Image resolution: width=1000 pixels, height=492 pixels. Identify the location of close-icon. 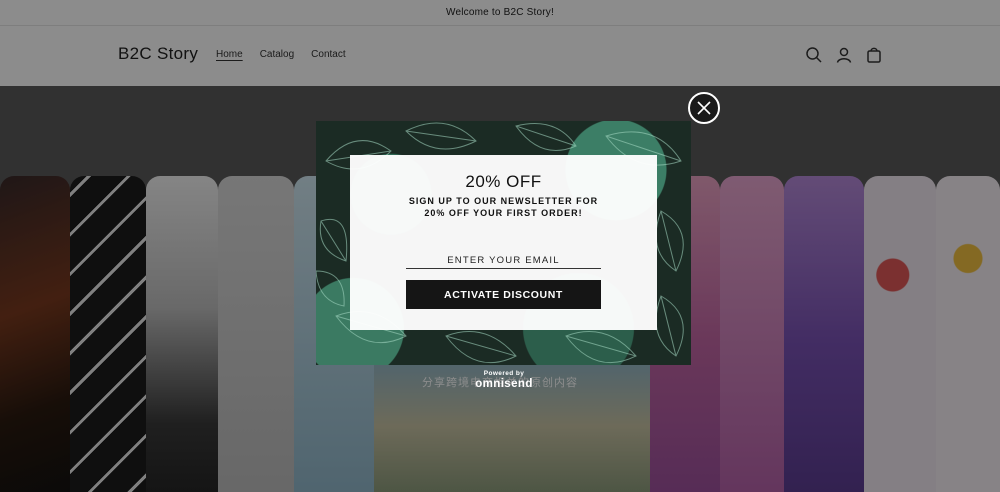
(704, 108).